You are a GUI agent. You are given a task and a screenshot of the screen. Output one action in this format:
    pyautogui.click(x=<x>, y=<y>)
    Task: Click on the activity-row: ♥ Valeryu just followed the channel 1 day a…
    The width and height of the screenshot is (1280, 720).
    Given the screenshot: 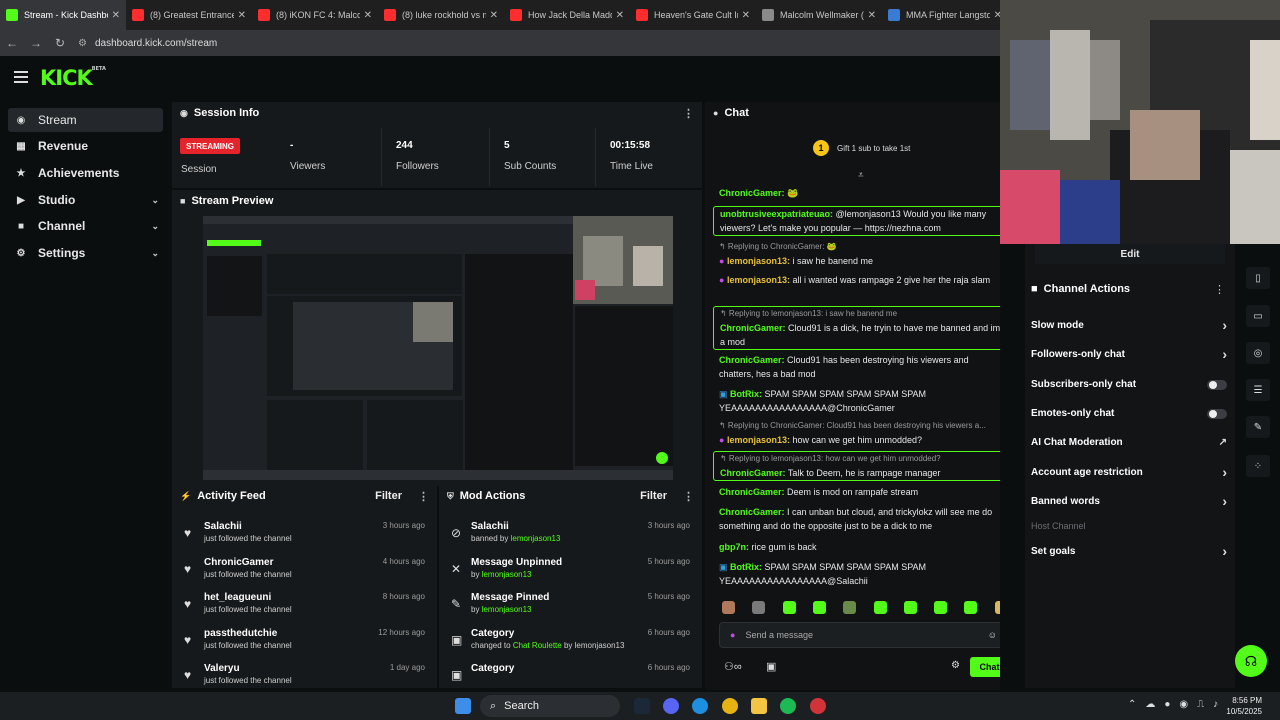 What is the action you would take?
    pyautogui.click(x=304, y=675)
    